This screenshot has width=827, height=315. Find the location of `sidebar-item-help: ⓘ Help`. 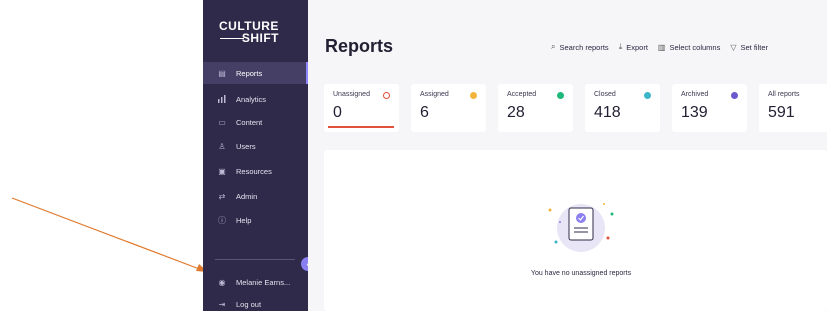

sidebar-item-help: ⓘ Help is located at coordinates (255, 220).